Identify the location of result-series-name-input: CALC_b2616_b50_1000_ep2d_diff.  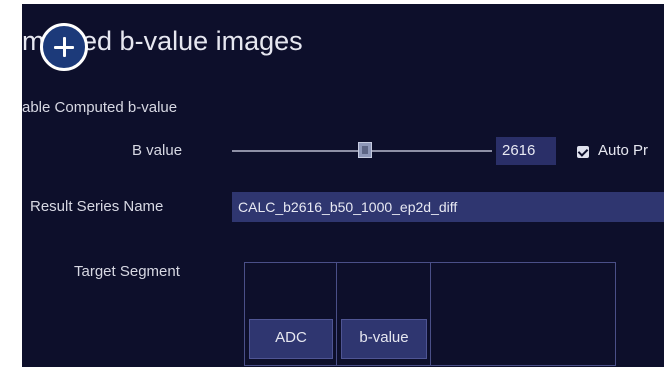
(448, 207).